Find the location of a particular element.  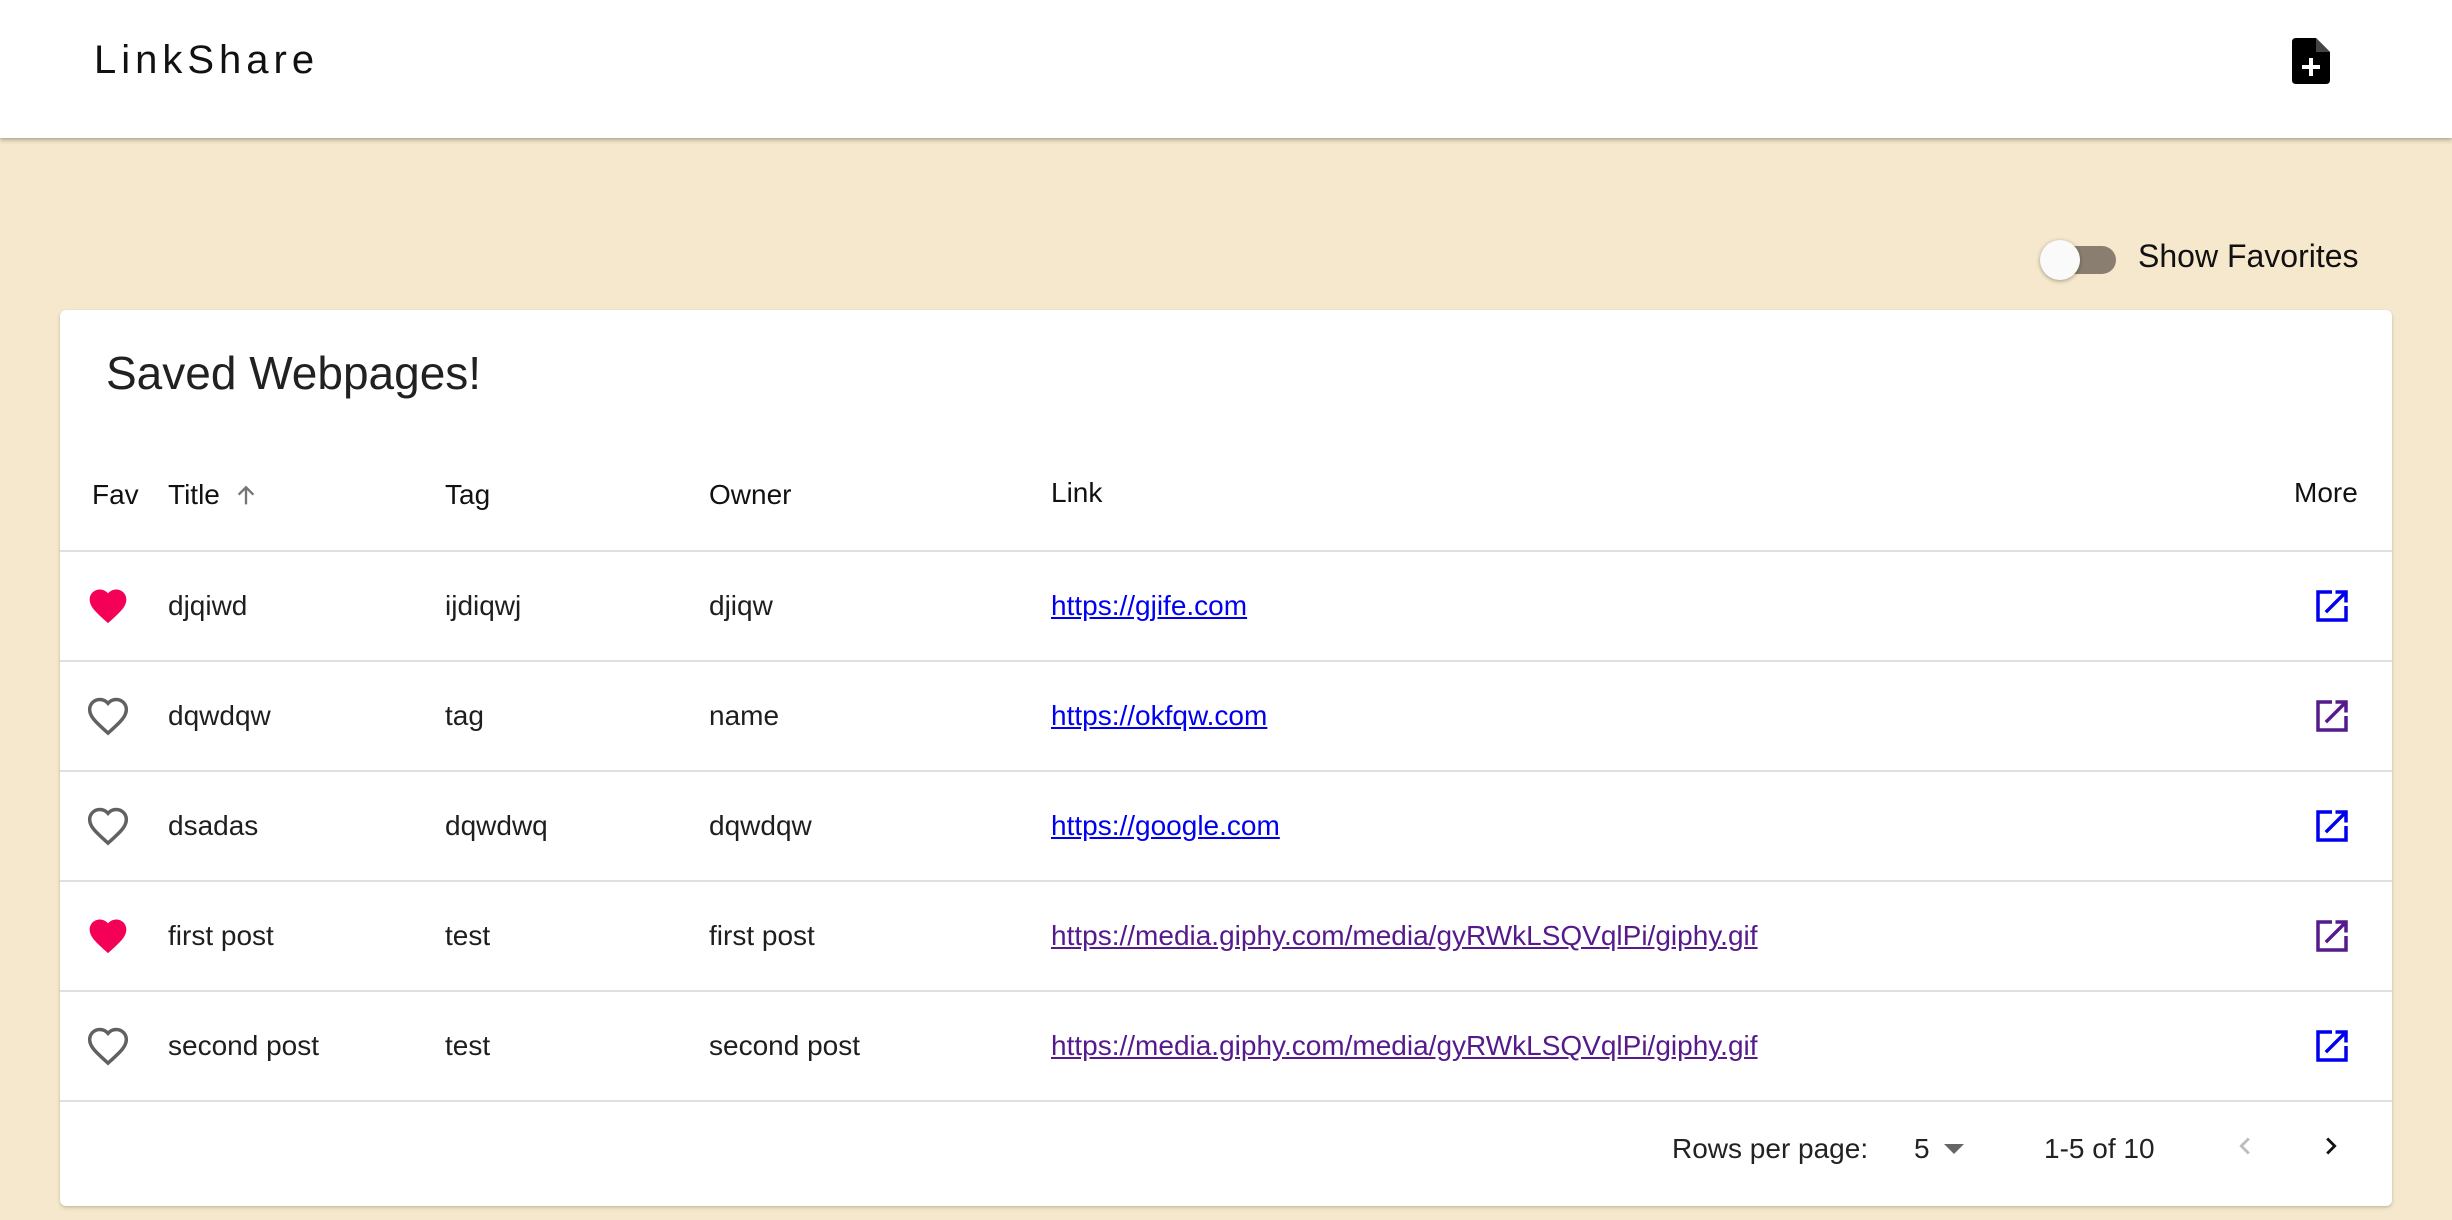

row-title: first post is located at coordinates (221, 935).